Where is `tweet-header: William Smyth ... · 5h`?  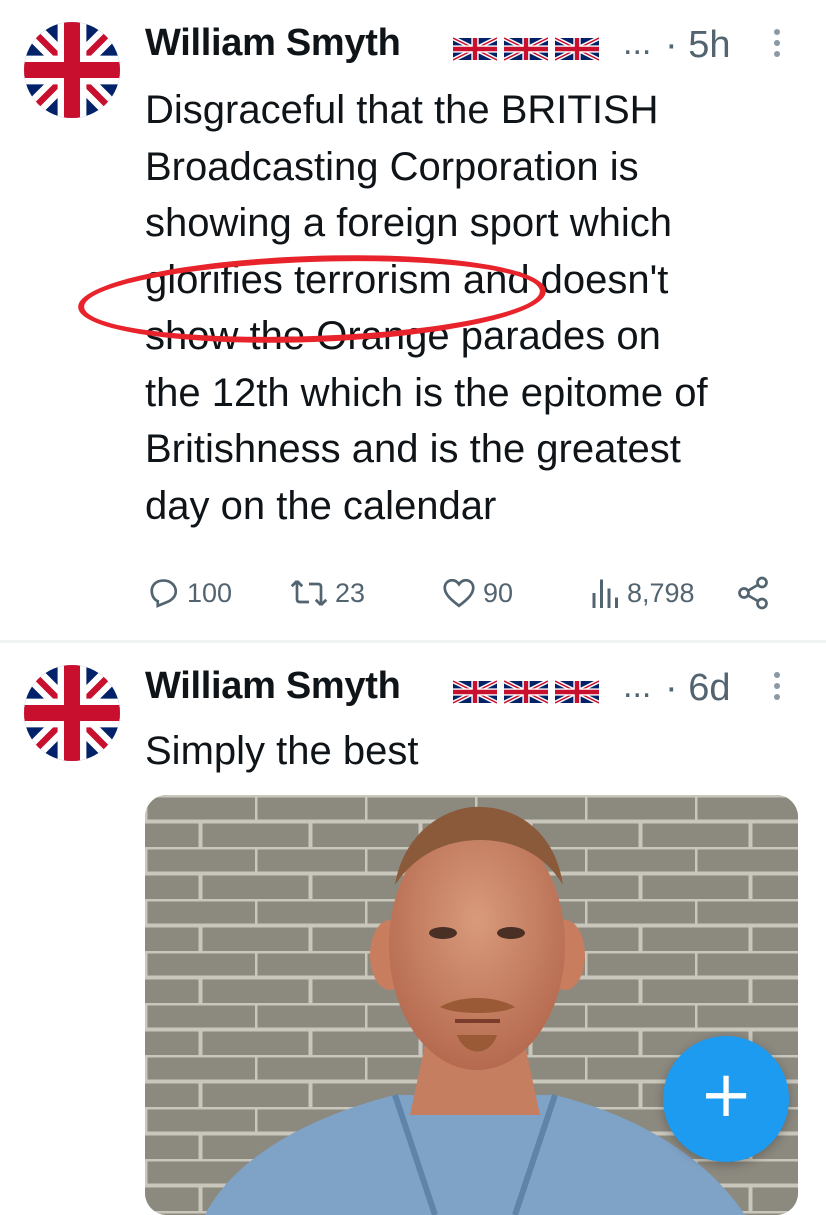
tweet-header: William Smyth ... · 5h is located at coordinates (470, 48).